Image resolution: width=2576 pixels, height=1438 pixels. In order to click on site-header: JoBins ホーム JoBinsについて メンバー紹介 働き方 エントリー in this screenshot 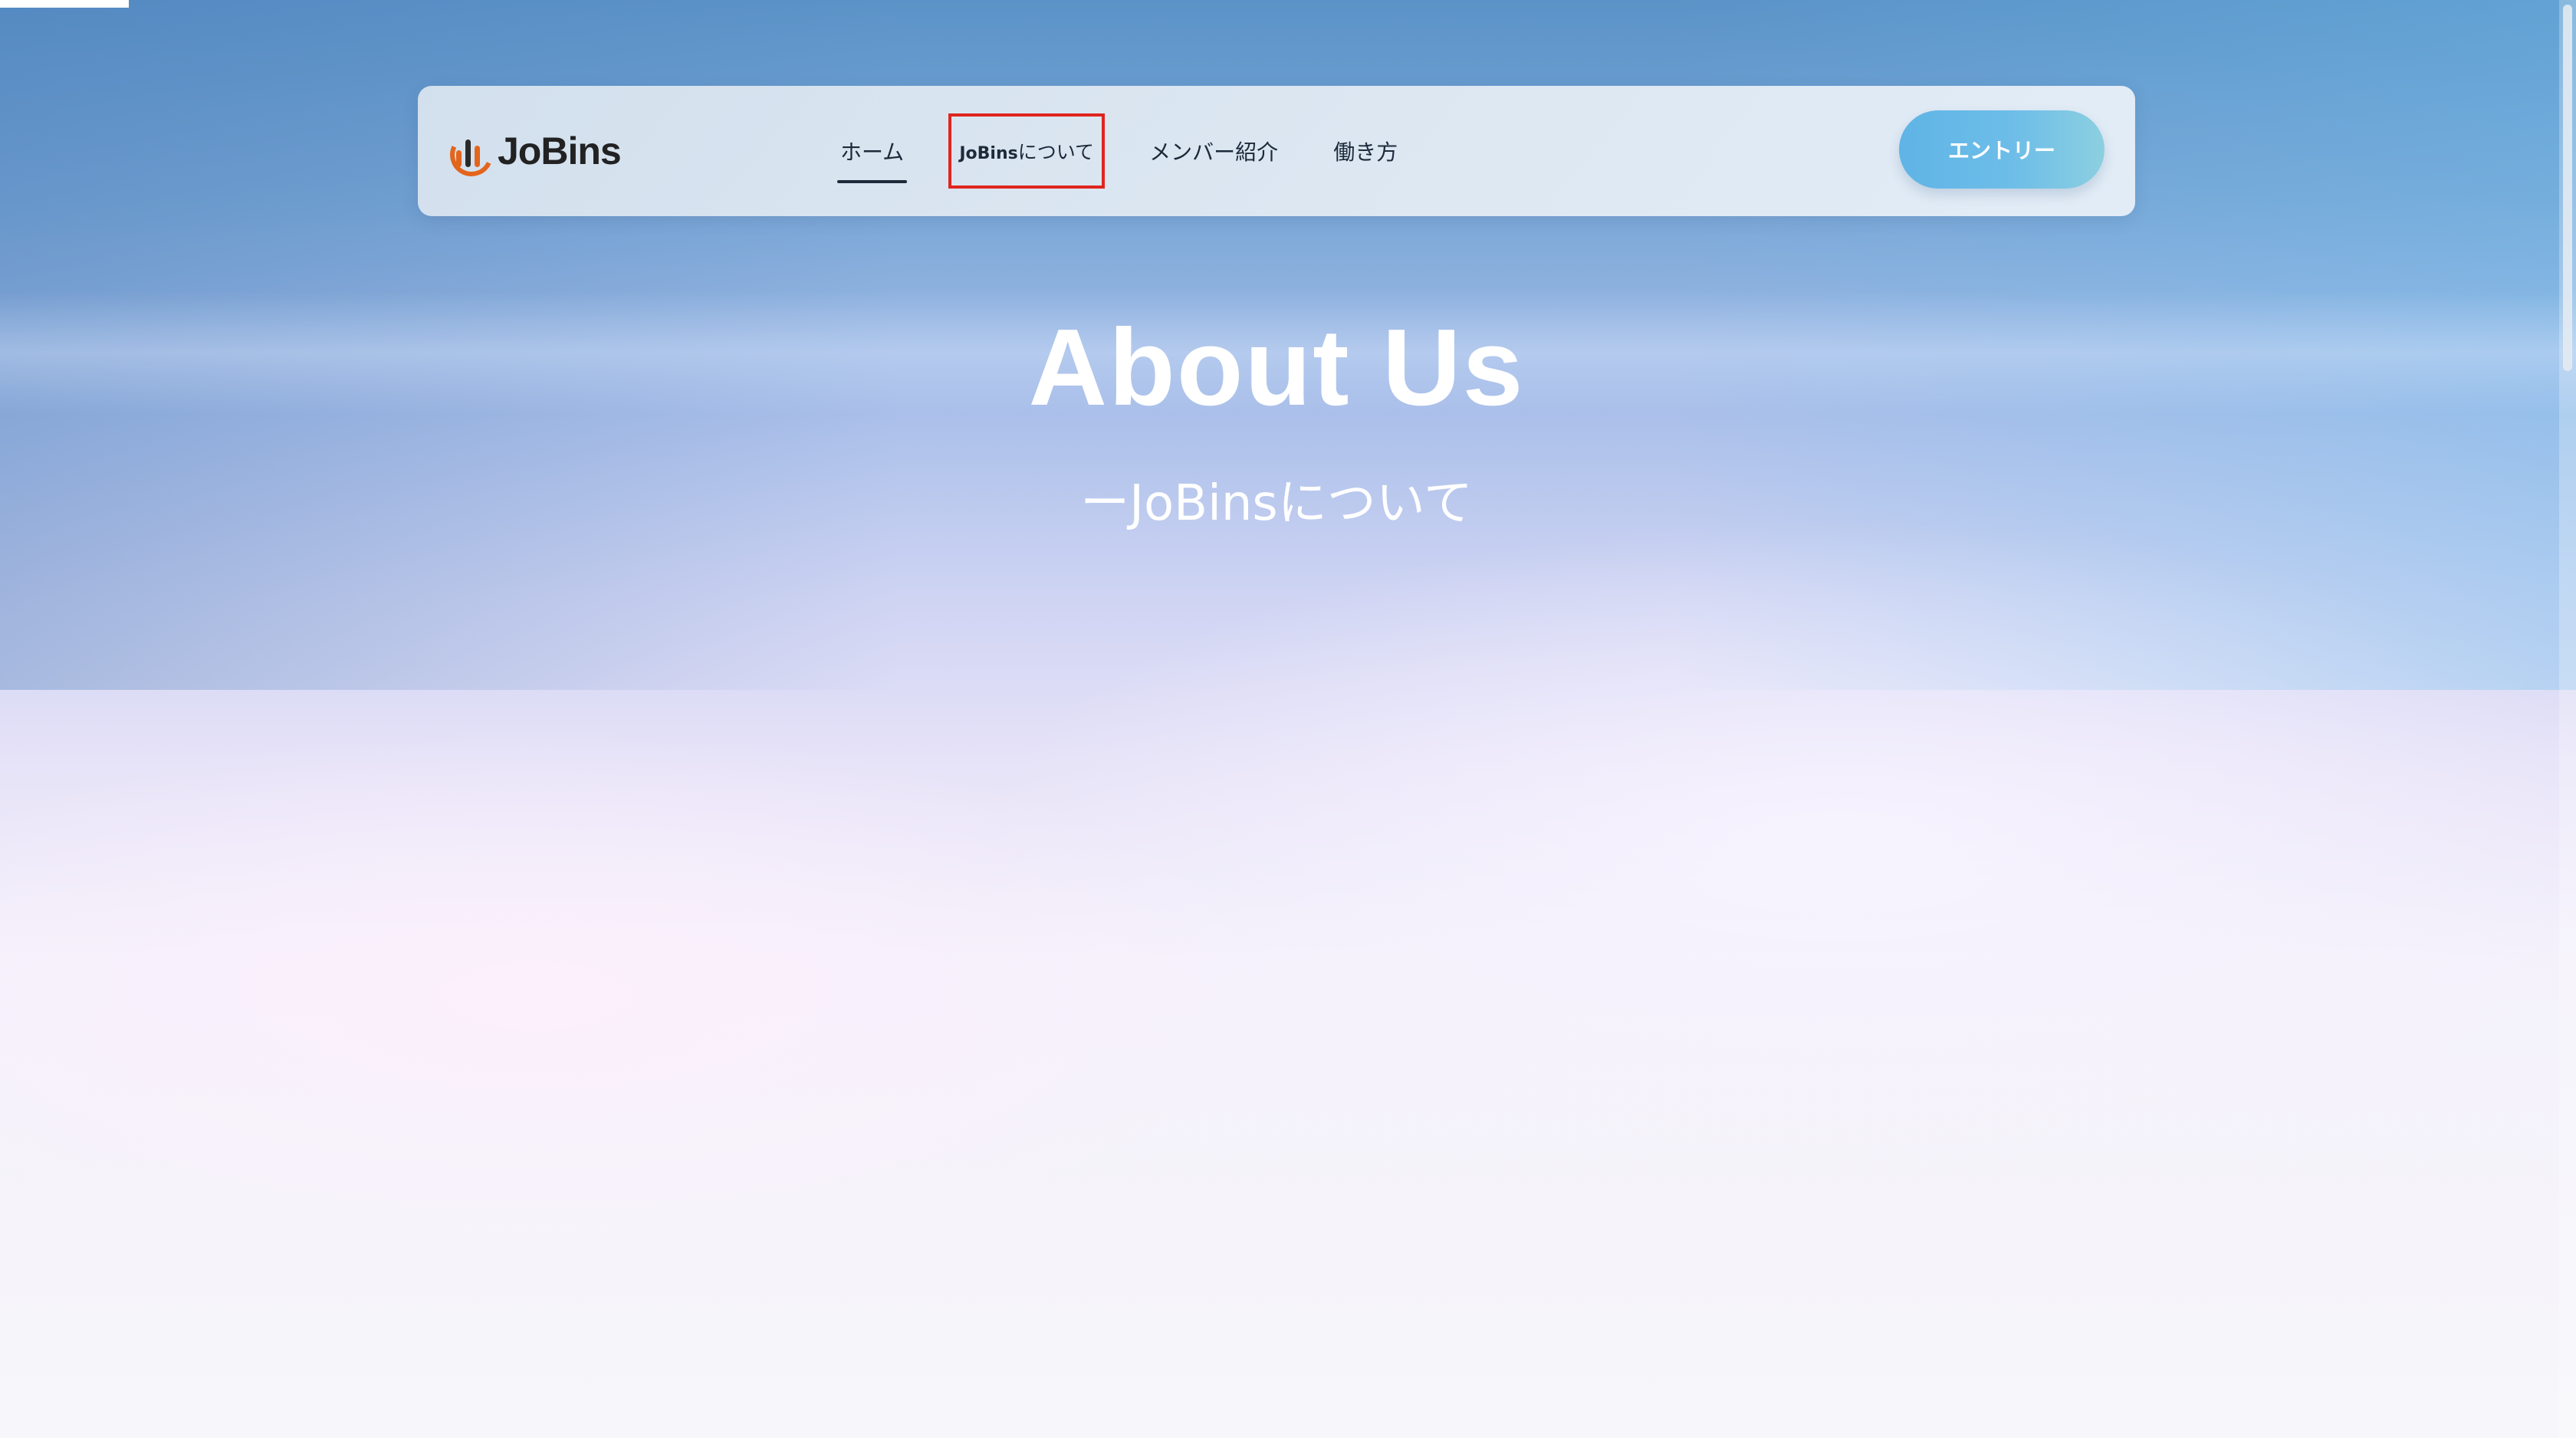, I will do `click(1276, 151)`.